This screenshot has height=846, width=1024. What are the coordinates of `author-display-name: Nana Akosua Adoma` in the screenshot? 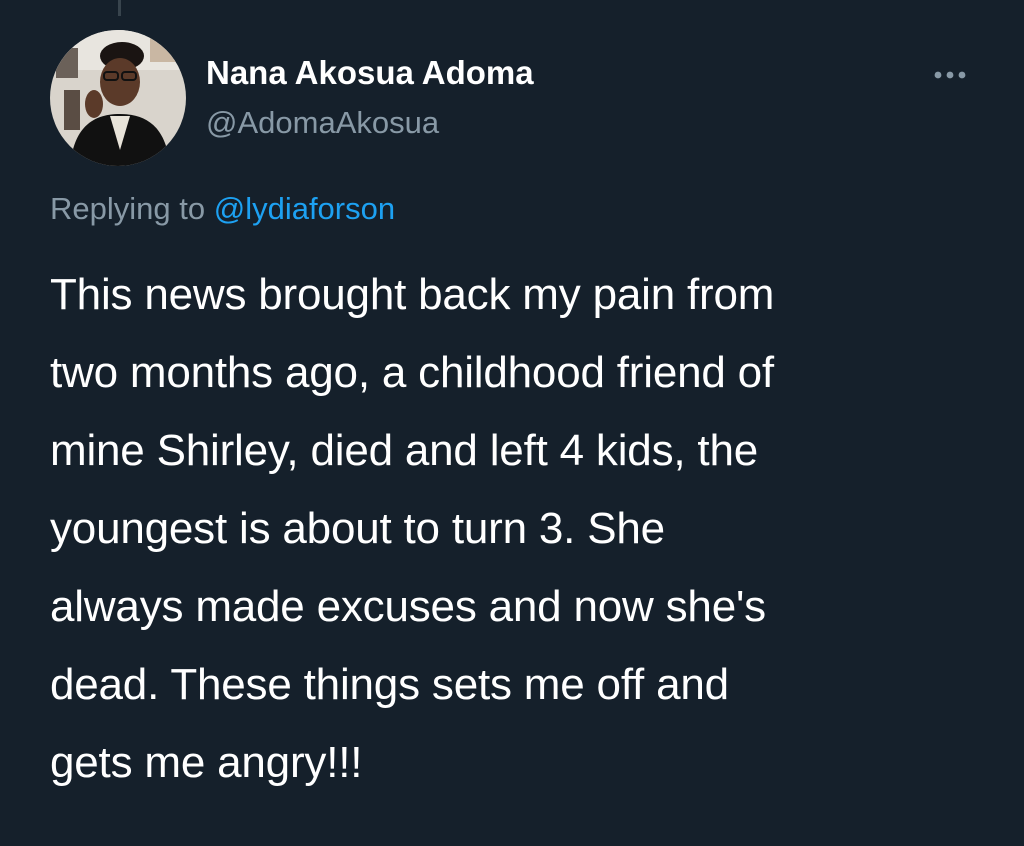 It's located at (370, 73).